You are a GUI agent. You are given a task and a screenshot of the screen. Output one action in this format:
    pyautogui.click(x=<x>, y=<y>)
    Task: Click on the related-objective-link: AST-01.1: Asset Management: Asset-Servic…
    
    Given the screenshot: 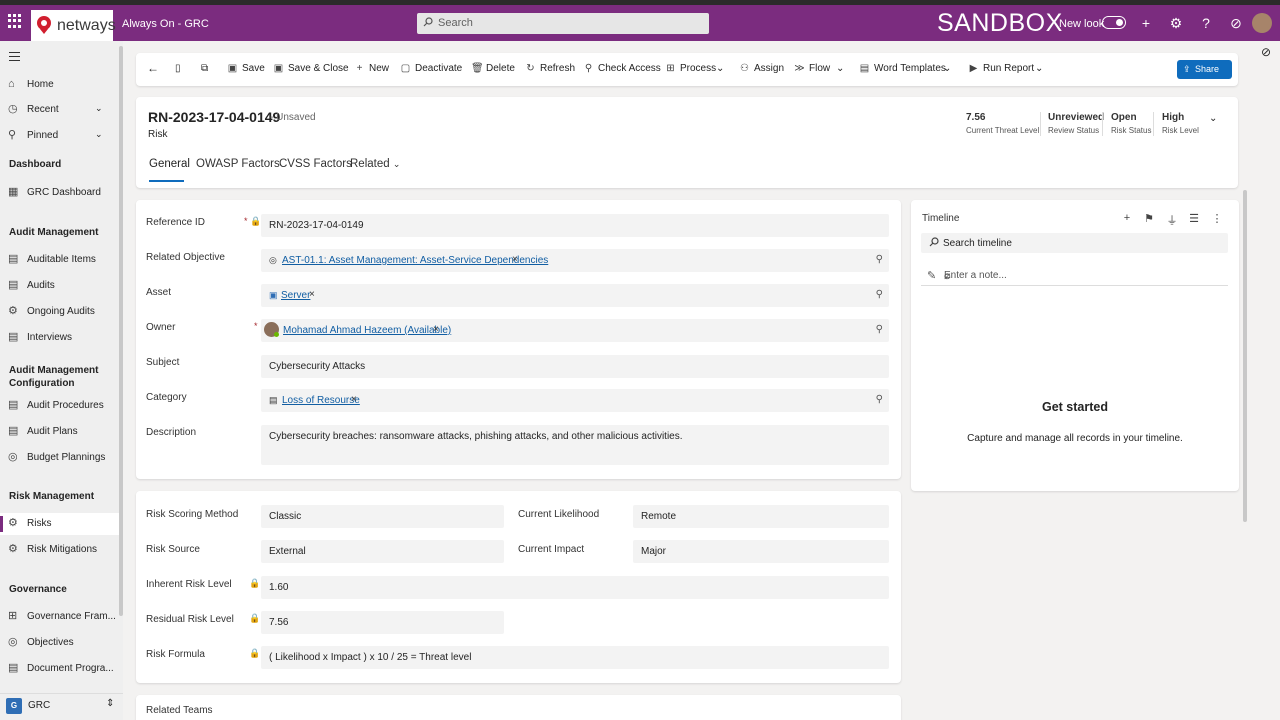 What is the action you would take?
    pyautogui.click(x=415, y=260)
    